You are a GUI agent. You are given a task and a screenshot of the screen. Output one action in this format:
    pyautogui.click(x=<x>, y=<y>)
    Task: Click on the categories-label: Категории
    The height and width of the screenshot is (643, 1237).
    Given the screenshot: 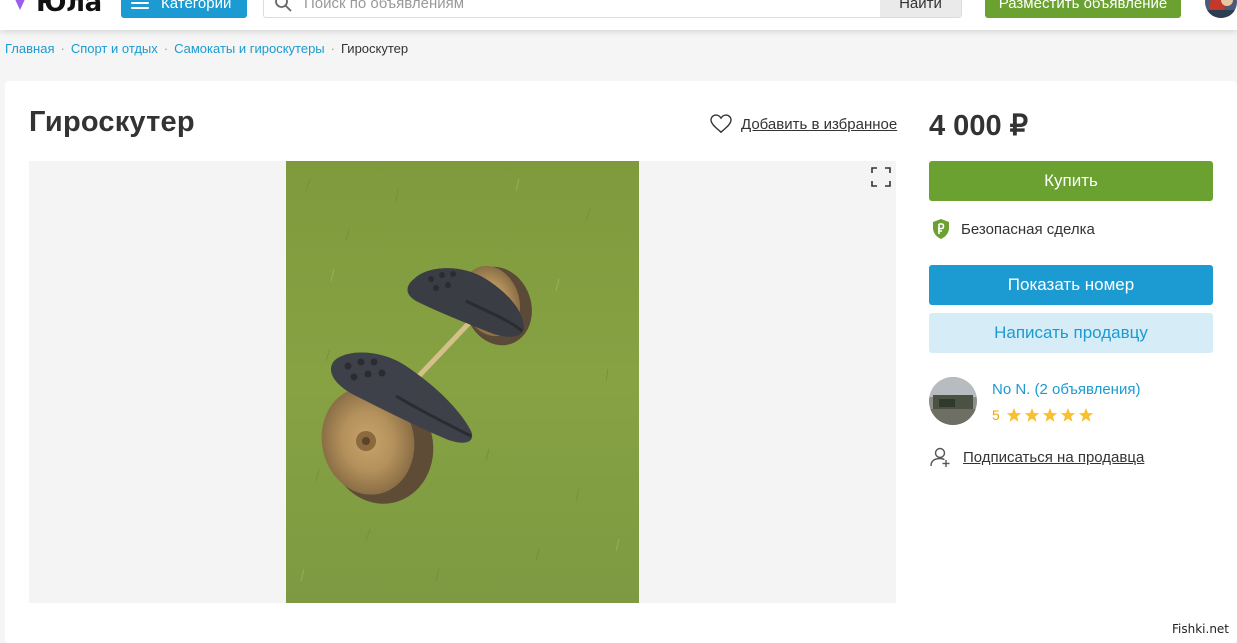 What is the action you would take?
    pyautogui.click(x=196, y=6)
    